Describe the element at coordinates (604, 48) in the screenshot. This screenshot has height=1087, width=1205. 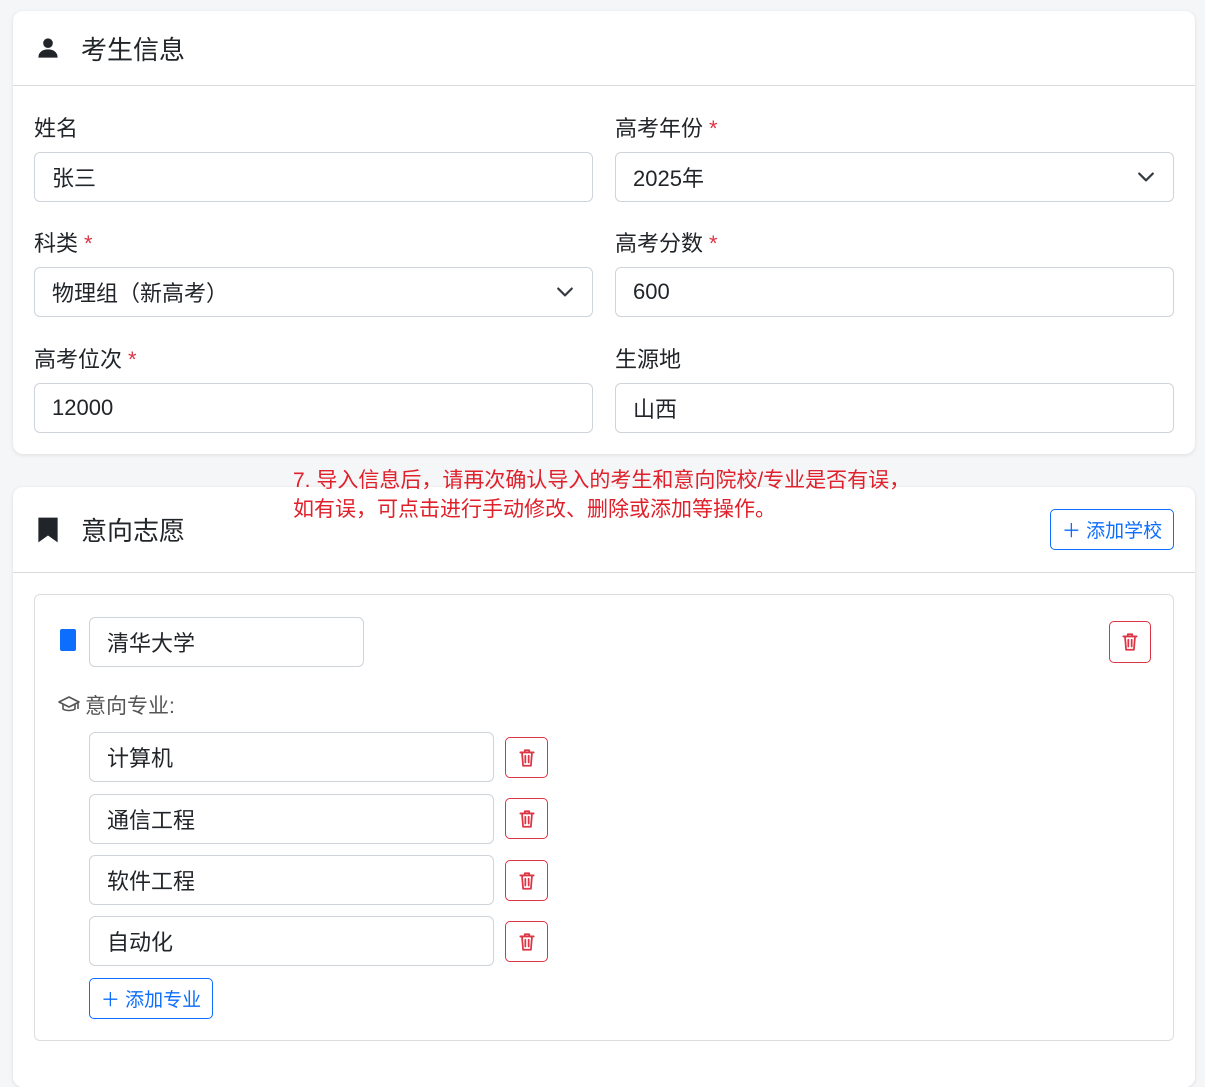
I see `student-info-header: 考生信息` at that location.